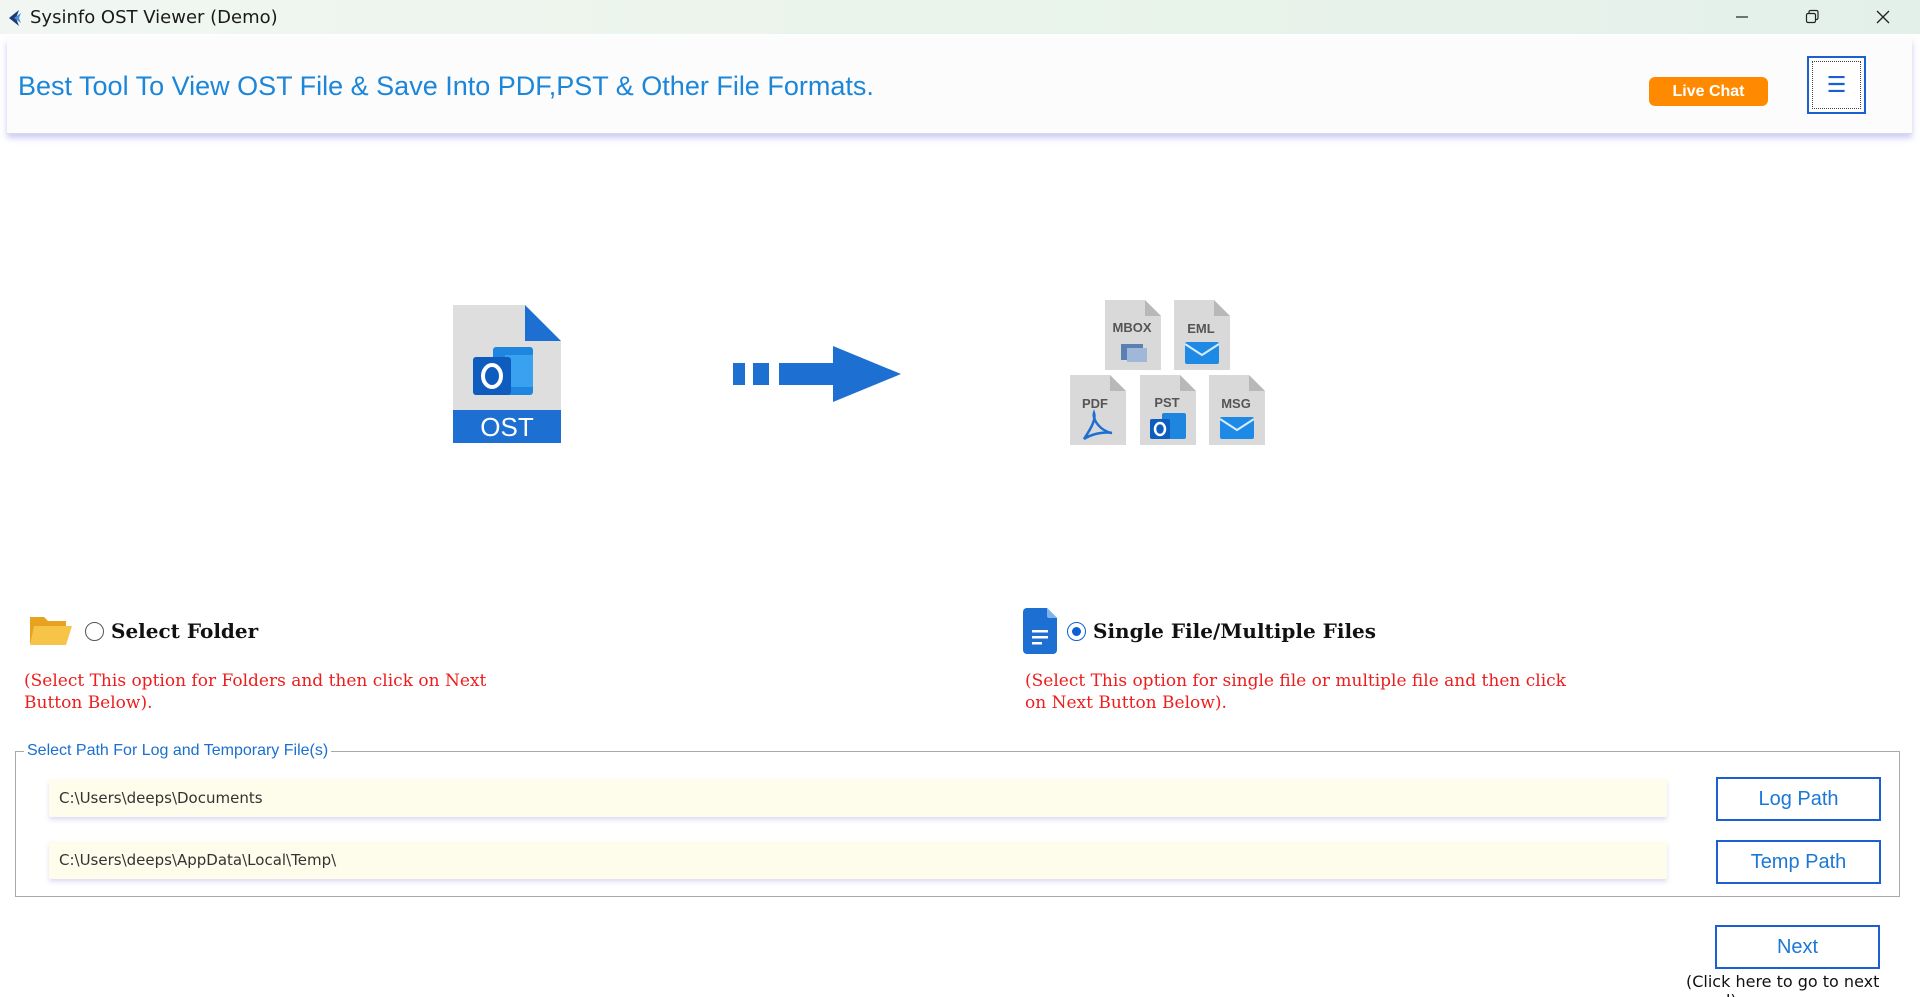  What do you see at coordinates (858, 798) in the screenshot?
I see `log-path-input: C:\Users\deeps\Documents` at bounding box center [858, 798].